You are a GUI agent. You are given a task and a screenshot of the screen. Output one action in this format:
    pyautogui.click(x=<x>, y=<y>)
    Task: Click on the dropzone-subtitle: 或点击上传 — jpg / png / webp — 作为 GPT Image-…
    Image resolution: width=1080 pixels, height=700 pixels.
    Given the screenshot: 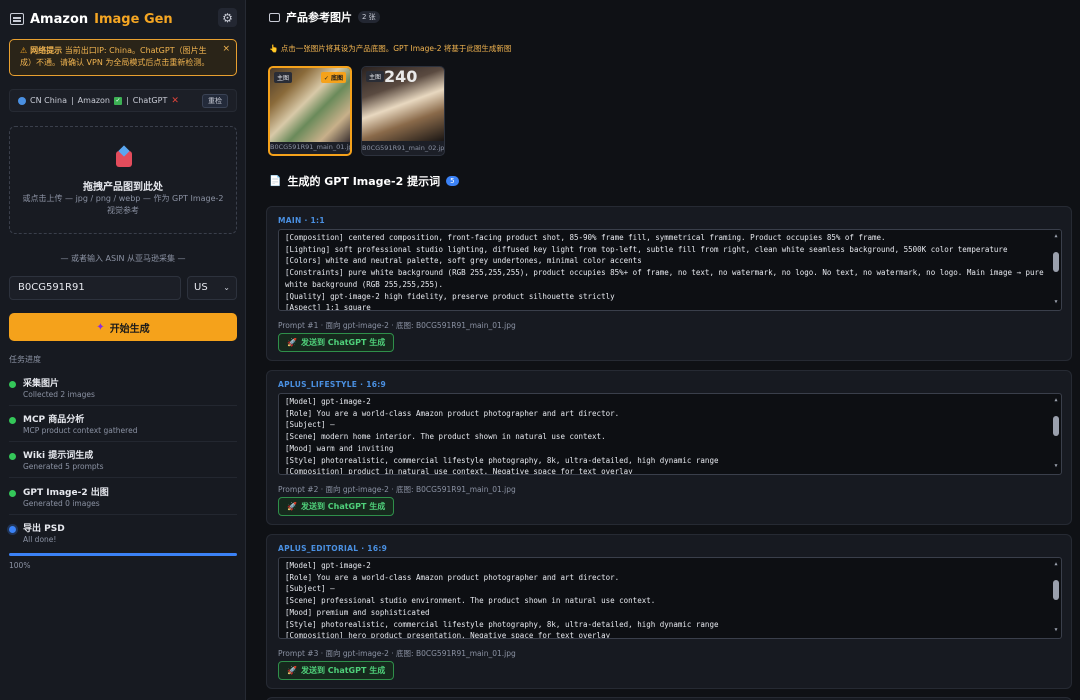 What is the action you would take?
    pyautogui.click(x=123, y=204)
    